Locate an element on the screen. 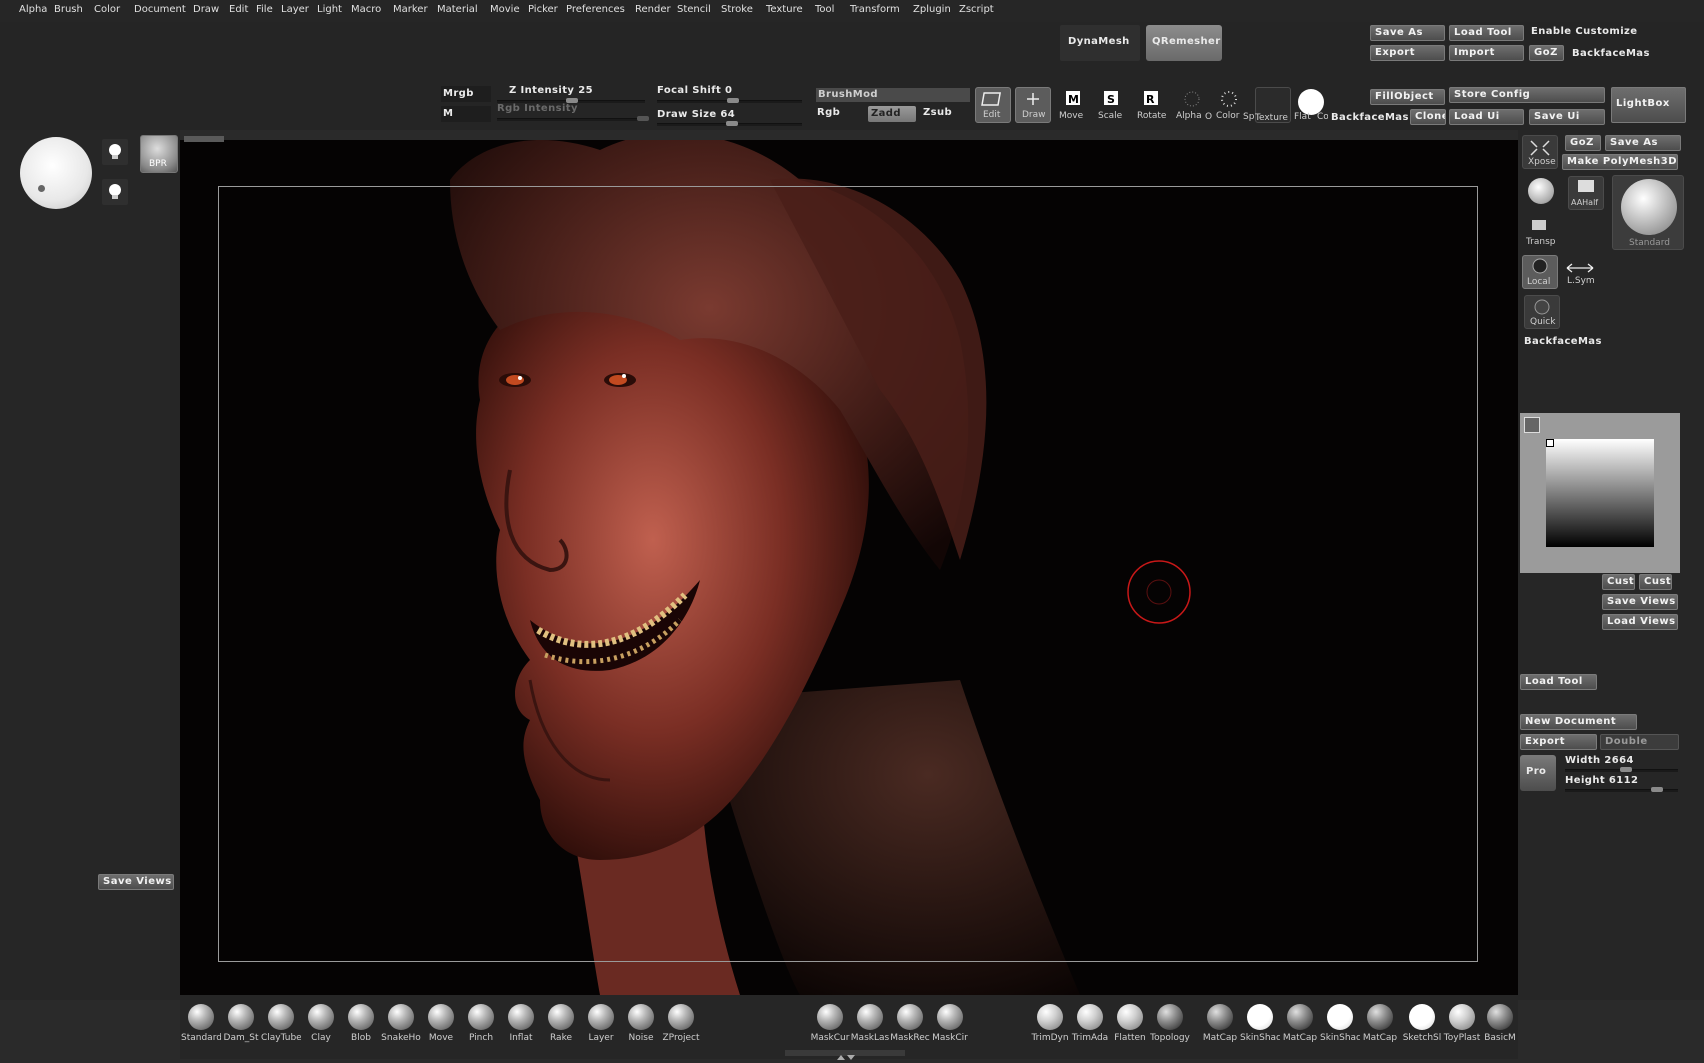 This screenshot has width=1704, height=1063. menu-marker: Marker is located at coordinates (410, 9).